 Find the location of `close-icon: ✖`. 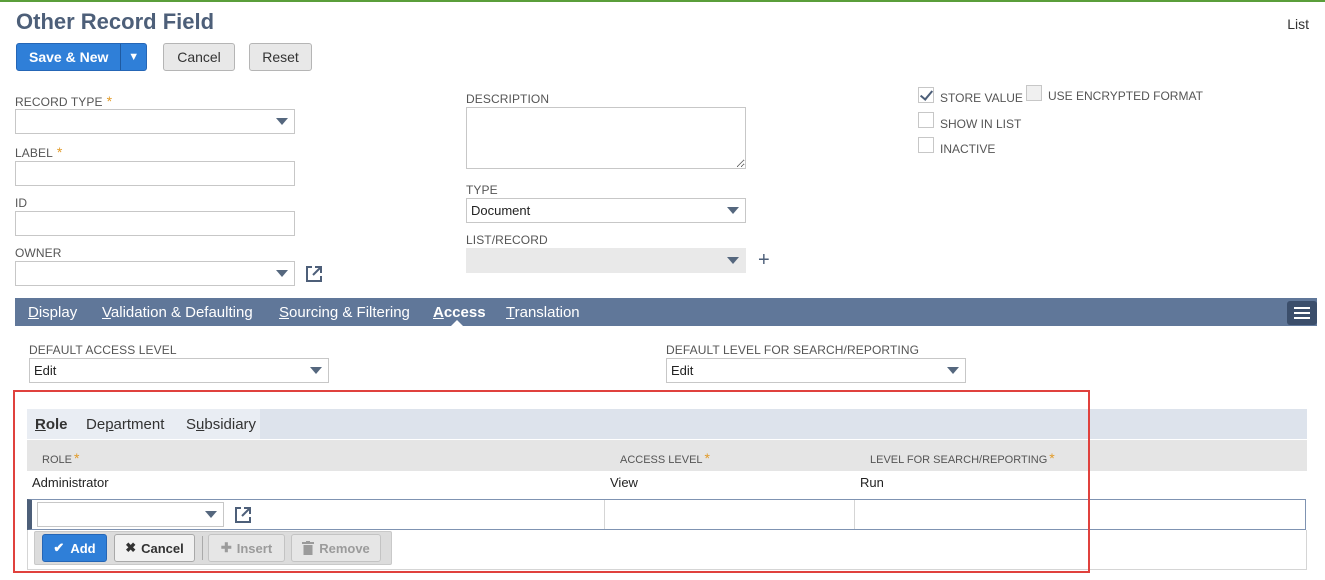

close-icon: ✖ is located at coordinates (131, 547).